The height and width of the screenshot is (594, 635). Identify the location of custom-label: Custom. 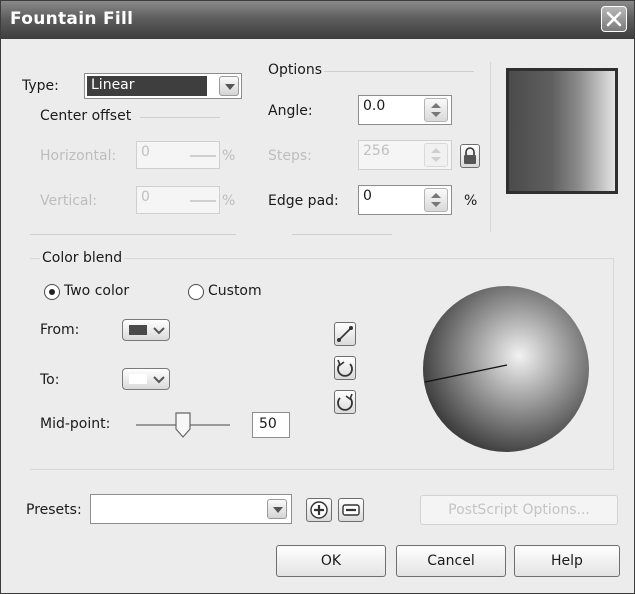
(235, 291).